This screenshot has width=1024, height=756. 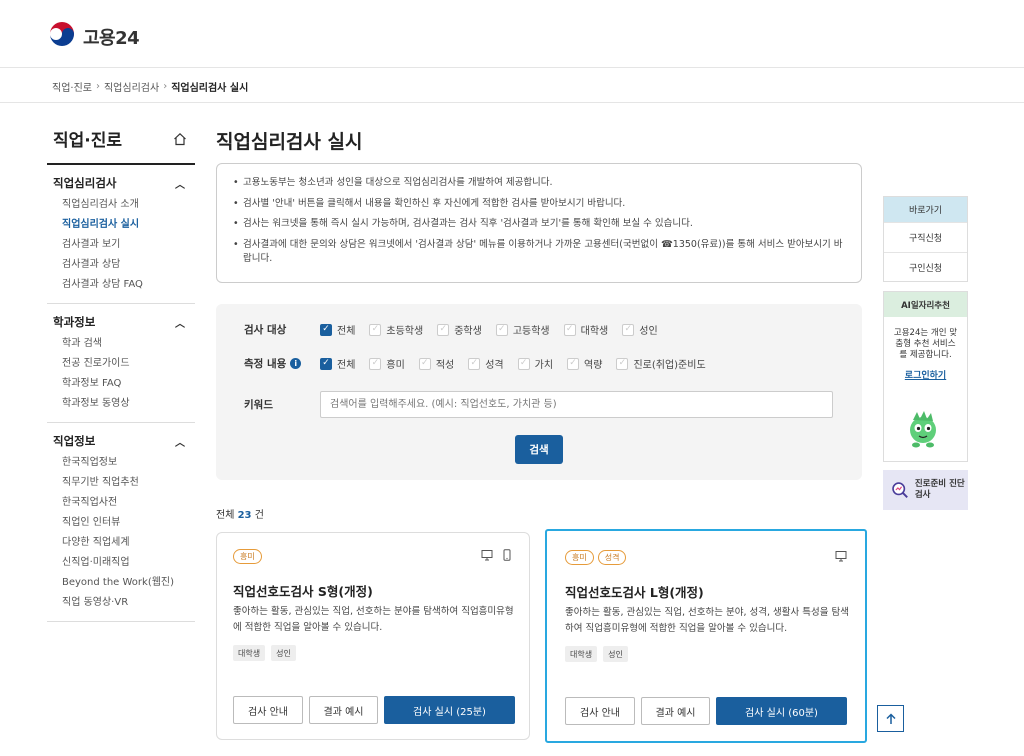 What do you see at coordinates (121, 583) in the screenshot?
I see `sidebar-item: Beyond the Work(웹진)` at bounding box center [121, 583].